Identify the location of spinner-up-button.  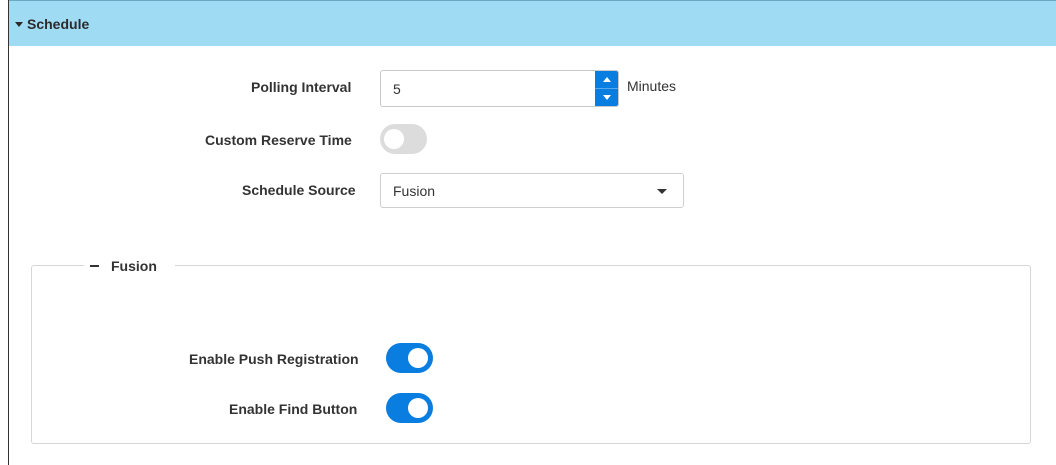
(606, 79).